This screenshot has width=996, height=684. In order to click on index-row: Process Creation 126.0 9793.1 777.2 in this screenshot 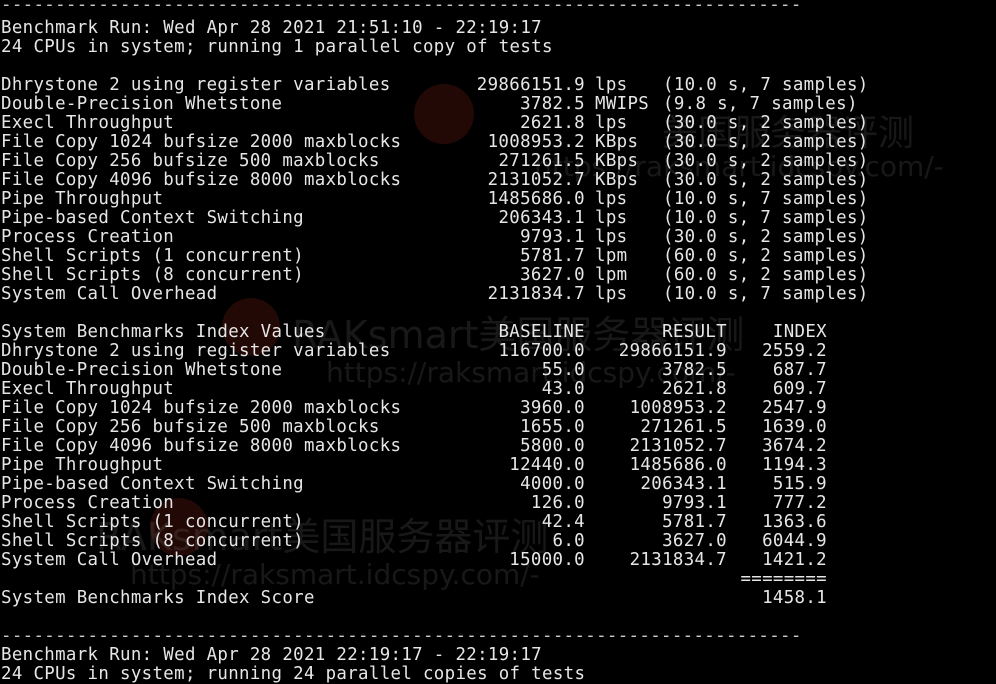, I will do `click(496, 503)`.